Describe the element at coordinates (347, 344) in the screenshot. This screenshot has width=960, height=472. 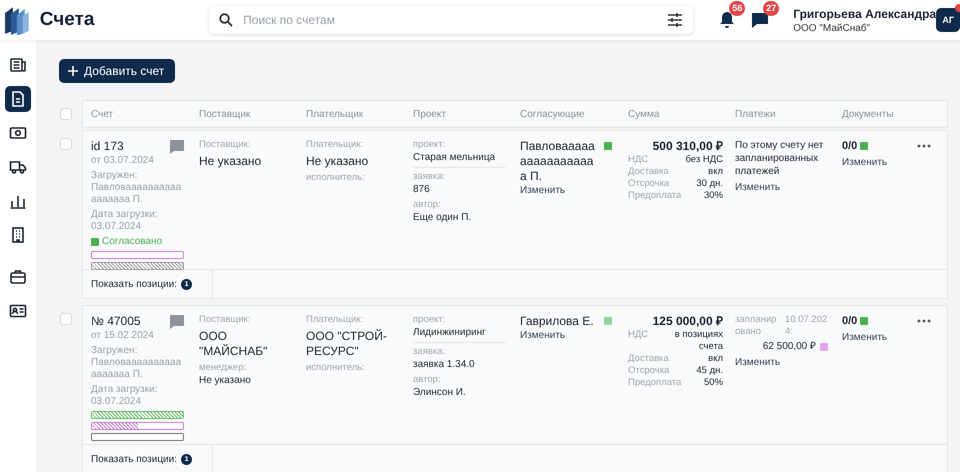
I see `payer-name: ООО "СТРОЙ-РЕСУРС"` at that location.